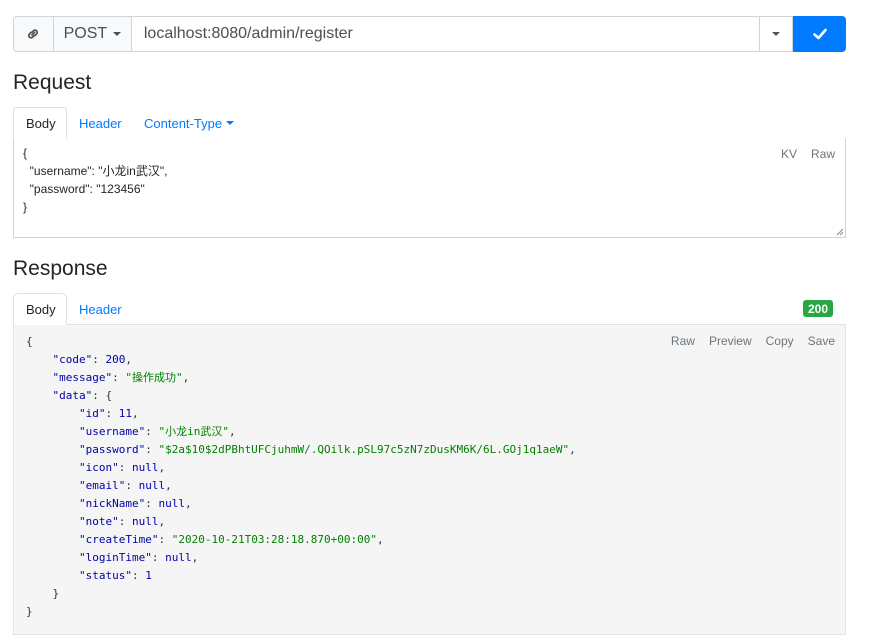  Describe the element at coordinates (730, 341) in the screenshot. I see `preview-button: Preview` at that location.